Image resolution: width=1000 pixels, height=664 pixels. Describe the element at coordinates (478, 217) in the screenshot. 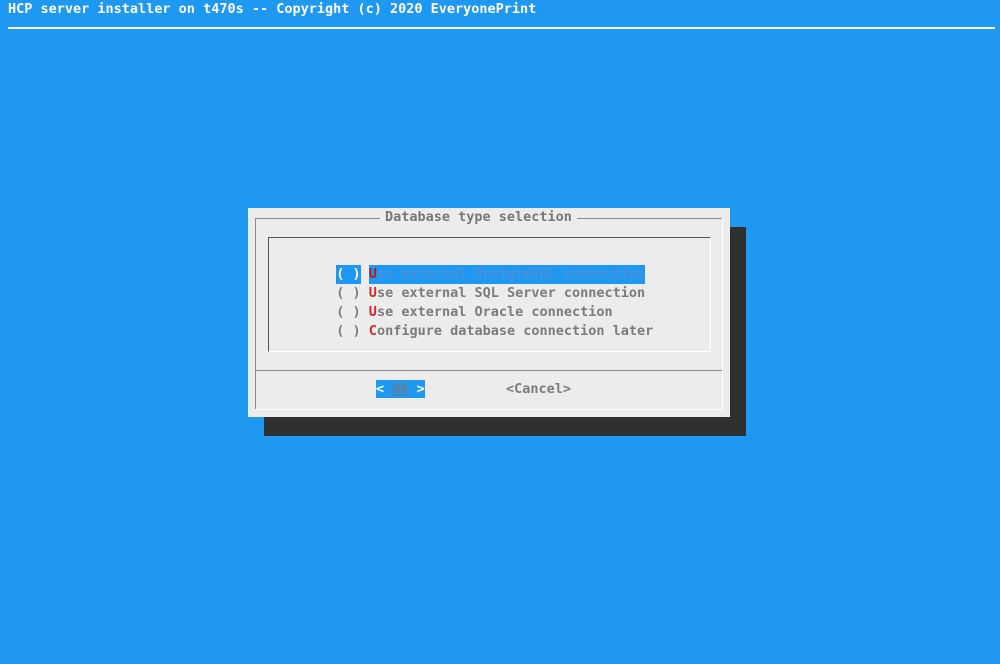

I see `dialog-title: Database type selection` at that location.